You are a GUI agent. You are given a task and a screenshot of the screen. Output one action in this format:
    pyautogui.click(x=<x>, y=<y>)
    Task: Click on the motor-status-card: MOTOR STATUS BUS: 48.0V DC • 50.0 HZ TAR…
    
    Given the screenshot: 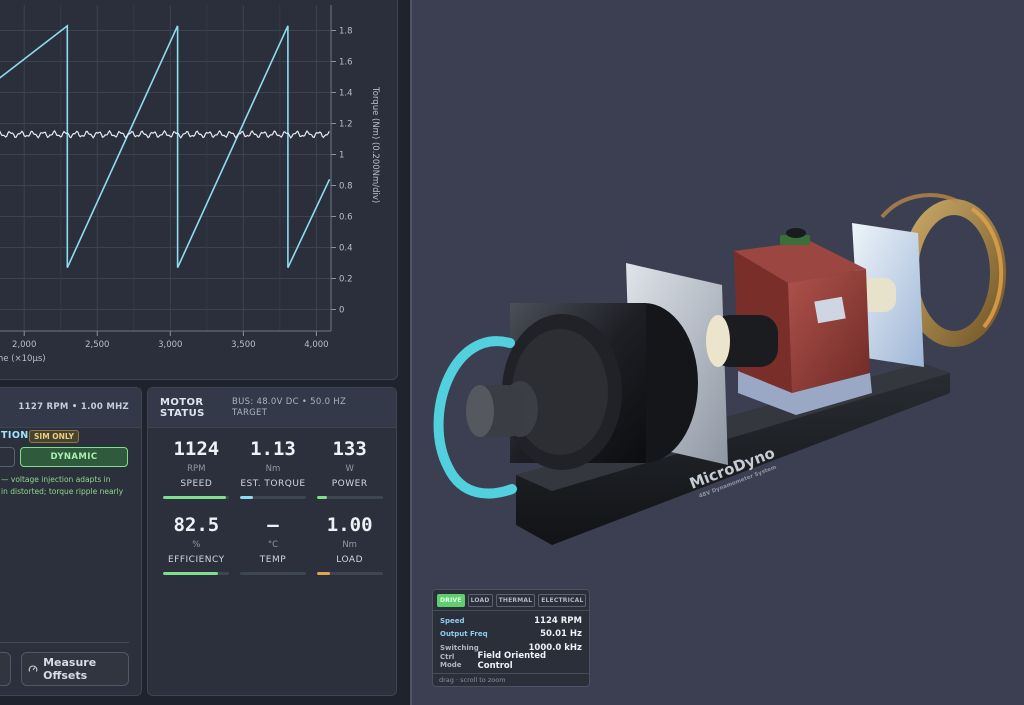 What is the action you would take?
    pyautogui.click(x=272, y=541)
    